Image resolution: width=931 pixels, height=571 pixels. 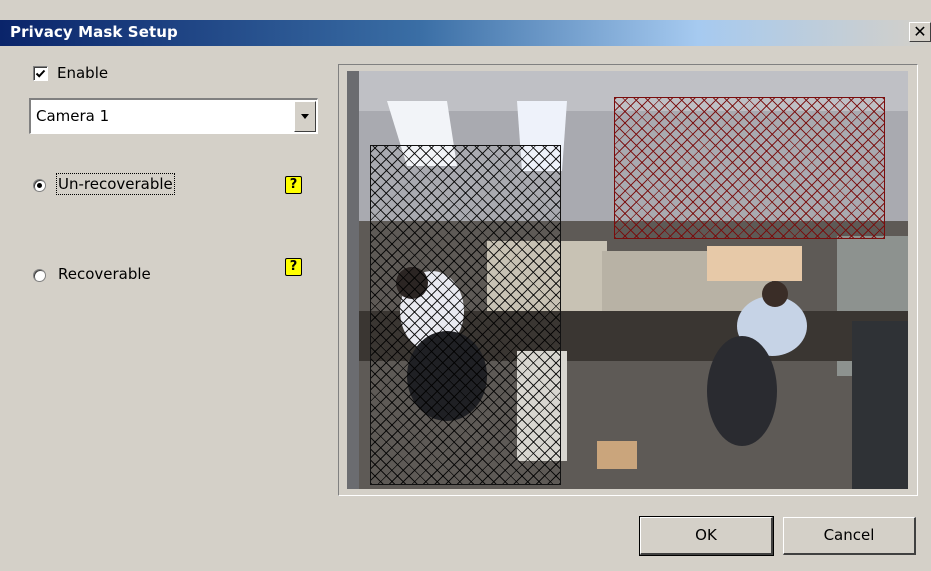 I want to click on ok-button: OK, so click(x=706, y=536).